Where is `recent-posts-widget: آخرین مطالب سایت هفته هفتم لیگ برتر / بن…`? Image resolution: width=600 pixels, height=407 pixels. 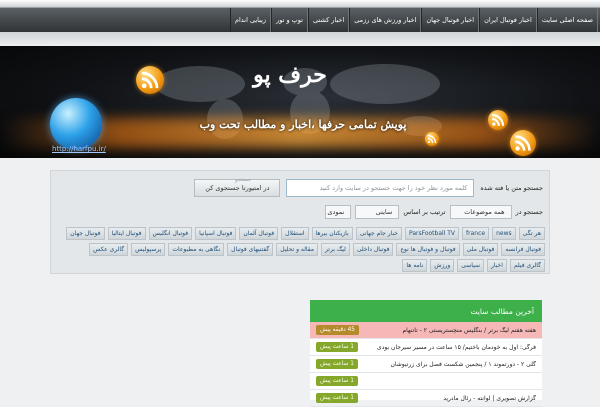
recent-posts-widget: آخرین مطالب سایت هفته هفتم لیگ برتر / بن… is located at coordinates (426, 353).